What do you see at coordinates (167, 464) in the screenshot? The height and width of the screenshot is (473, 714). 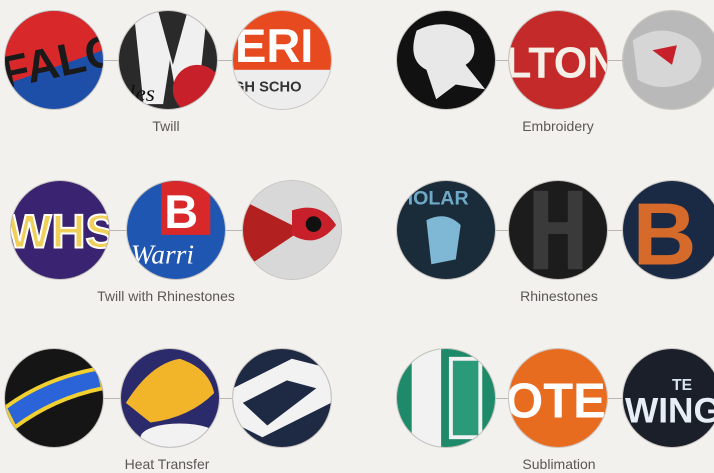 I see `heat-transfer-label: Heat Transfer` at bounding box center [167, 464].